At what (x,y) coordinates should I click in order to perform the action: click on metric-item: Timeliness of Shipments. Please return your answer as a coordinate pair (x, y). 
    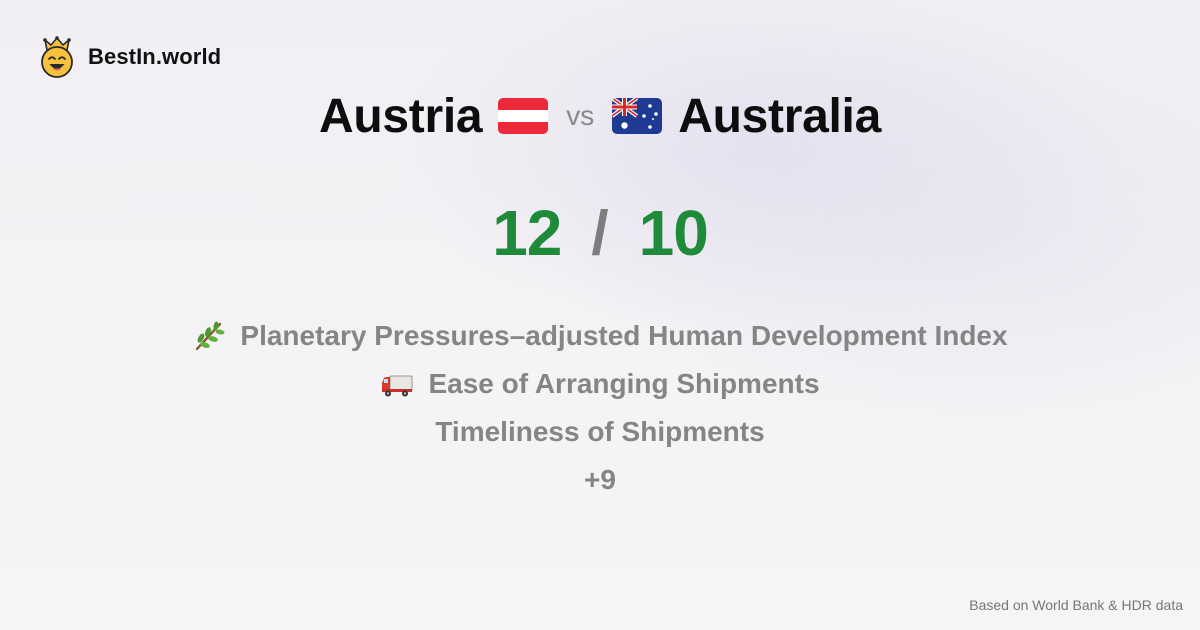
    Looking at the image, I should click on (599, 432).